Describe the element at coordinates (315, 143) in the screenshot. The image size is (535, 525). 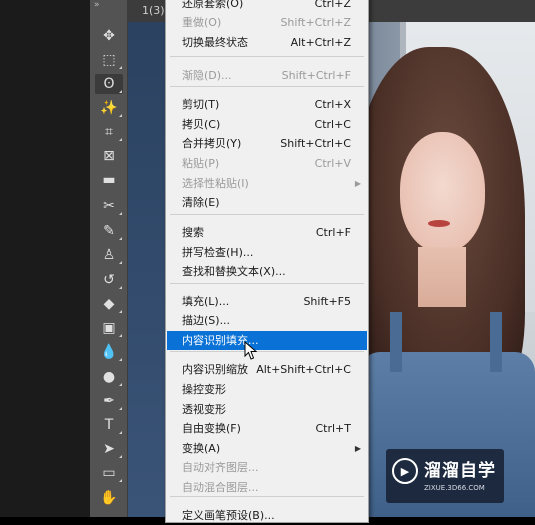
I see `menu-item-shortcut: Shift+Ctrl+C` at that location.